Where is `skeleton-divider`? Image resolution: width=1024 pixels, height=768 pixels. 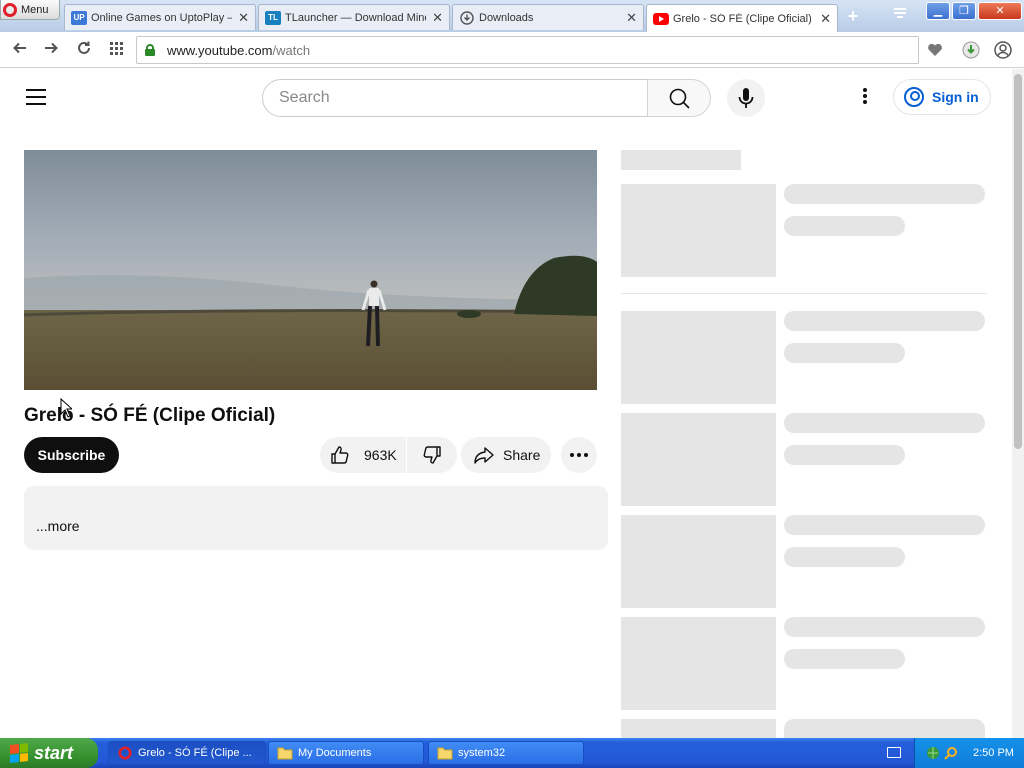
skeleton-divider is located at coordinates (804, 293).